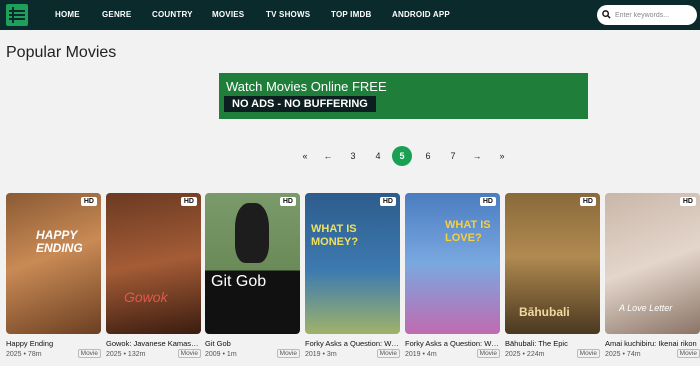  Describe the element at coordinates (153, 343) in the screenshot. I see `movie-title: Gowok: Javanese Kamasutra` at that location.